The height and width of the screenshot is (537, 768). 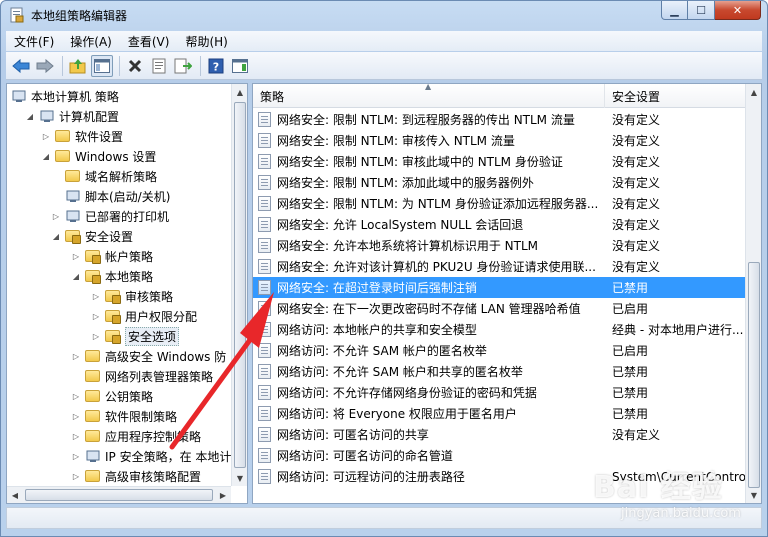 What do you see at coordinates (429, 434) in the screenshot?
I see `policy-cell: 网络访问: 可匿名访问的共享` at bounding box center [429, 434].